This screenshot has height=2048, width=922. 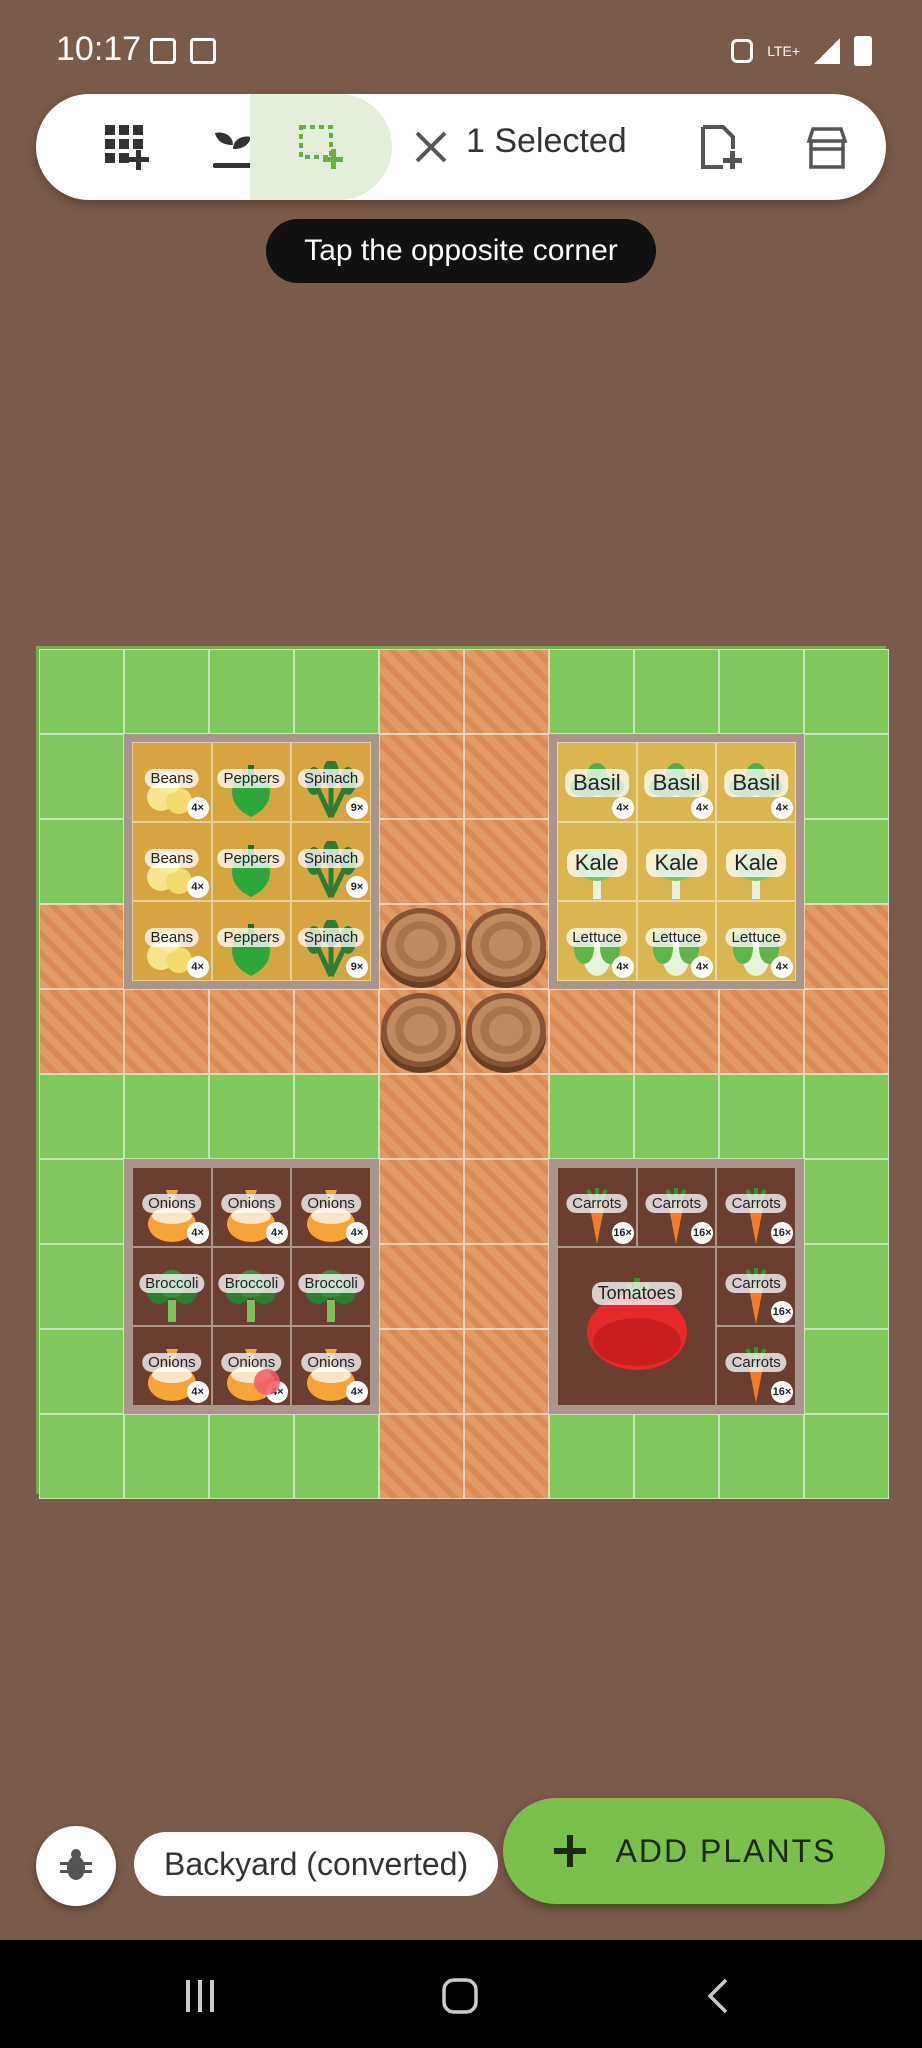 What do you see at coordinates (200, 1996) in the screenshot?
I see `recent-apps-icon` at bounding box center [200, 1996].